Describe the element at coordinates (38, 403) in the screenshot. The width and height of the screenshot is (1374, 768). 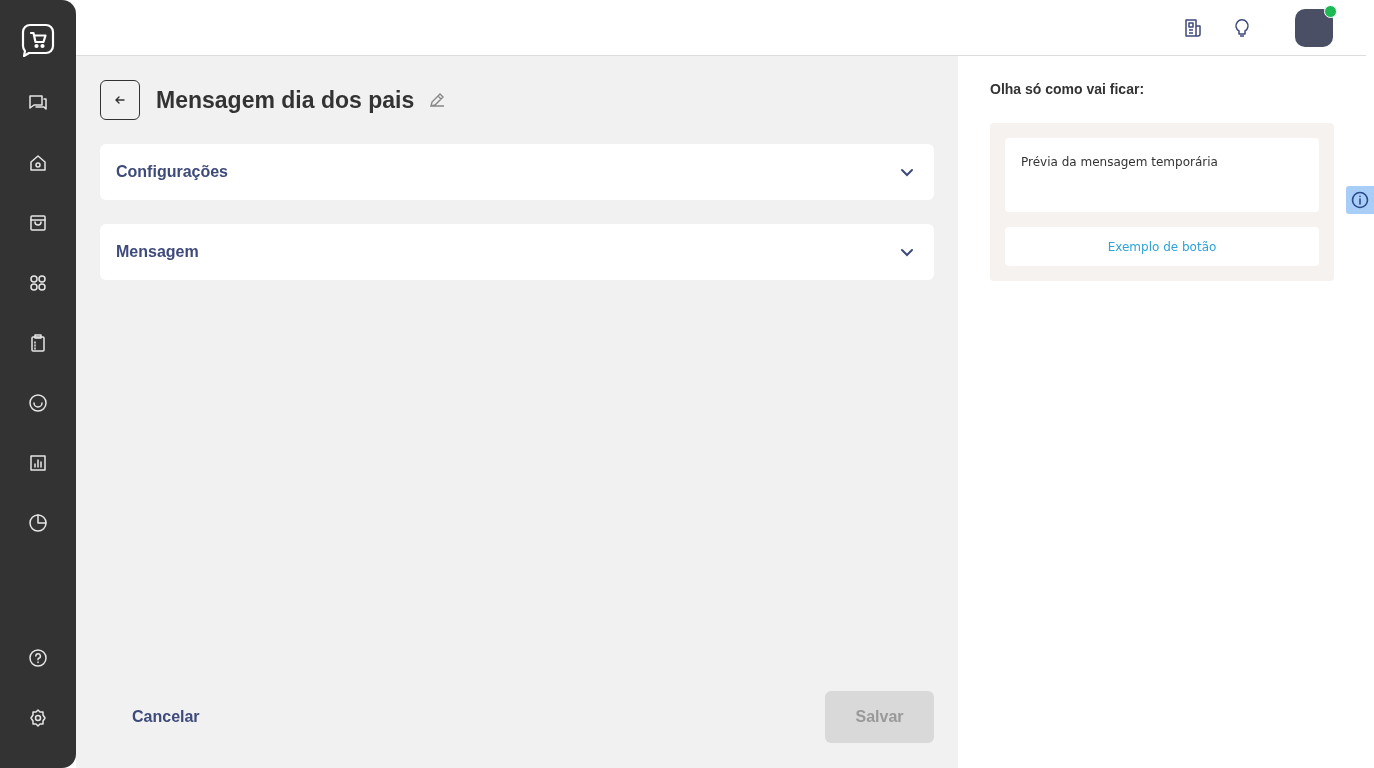
I see `smiley-icon` at that location.